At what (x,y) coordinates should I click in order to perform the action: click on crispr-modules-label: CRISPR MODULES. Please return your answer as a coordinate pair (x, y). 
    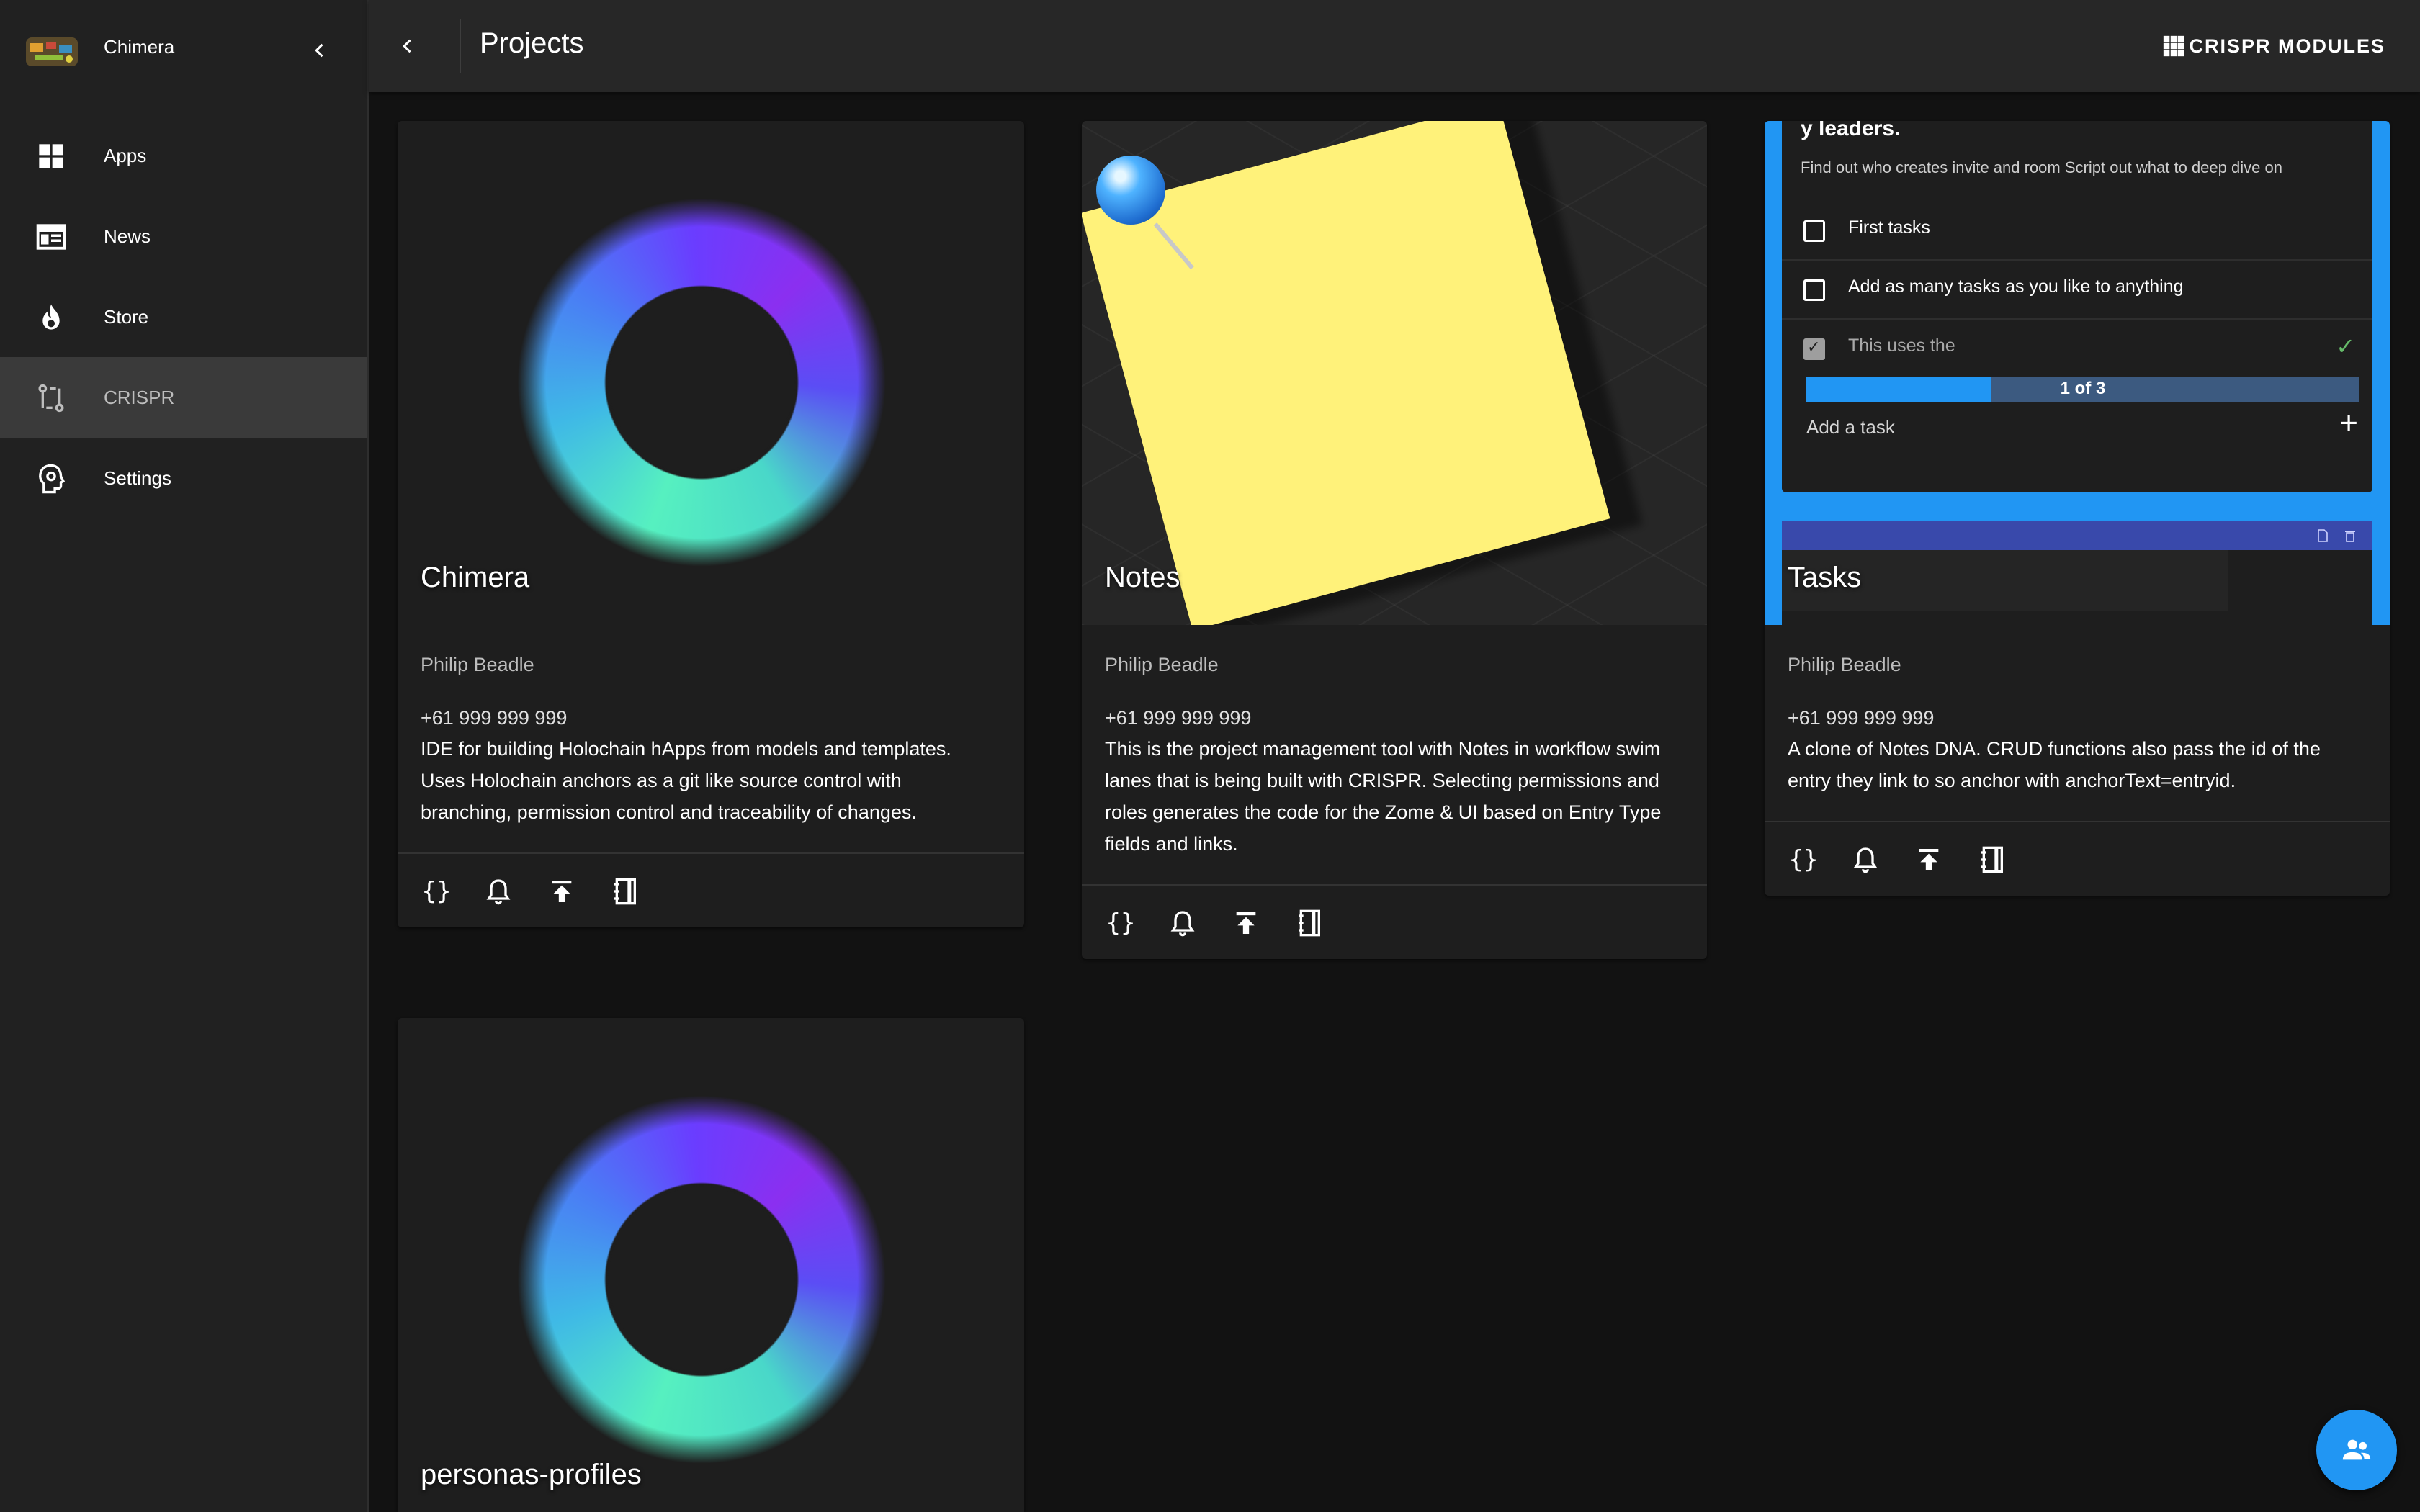
    Looking at the image, I should click on (2287, 46).